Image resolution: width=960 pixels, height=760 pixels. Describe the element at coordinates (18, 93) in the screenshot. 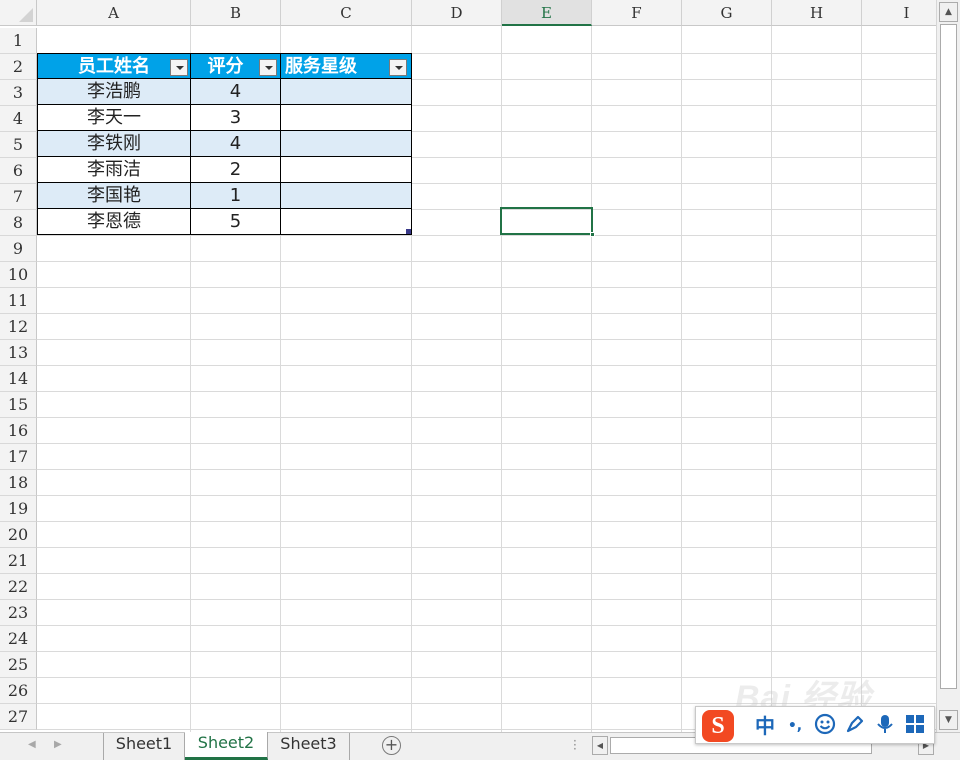

I see `row-header: 3` at that location.